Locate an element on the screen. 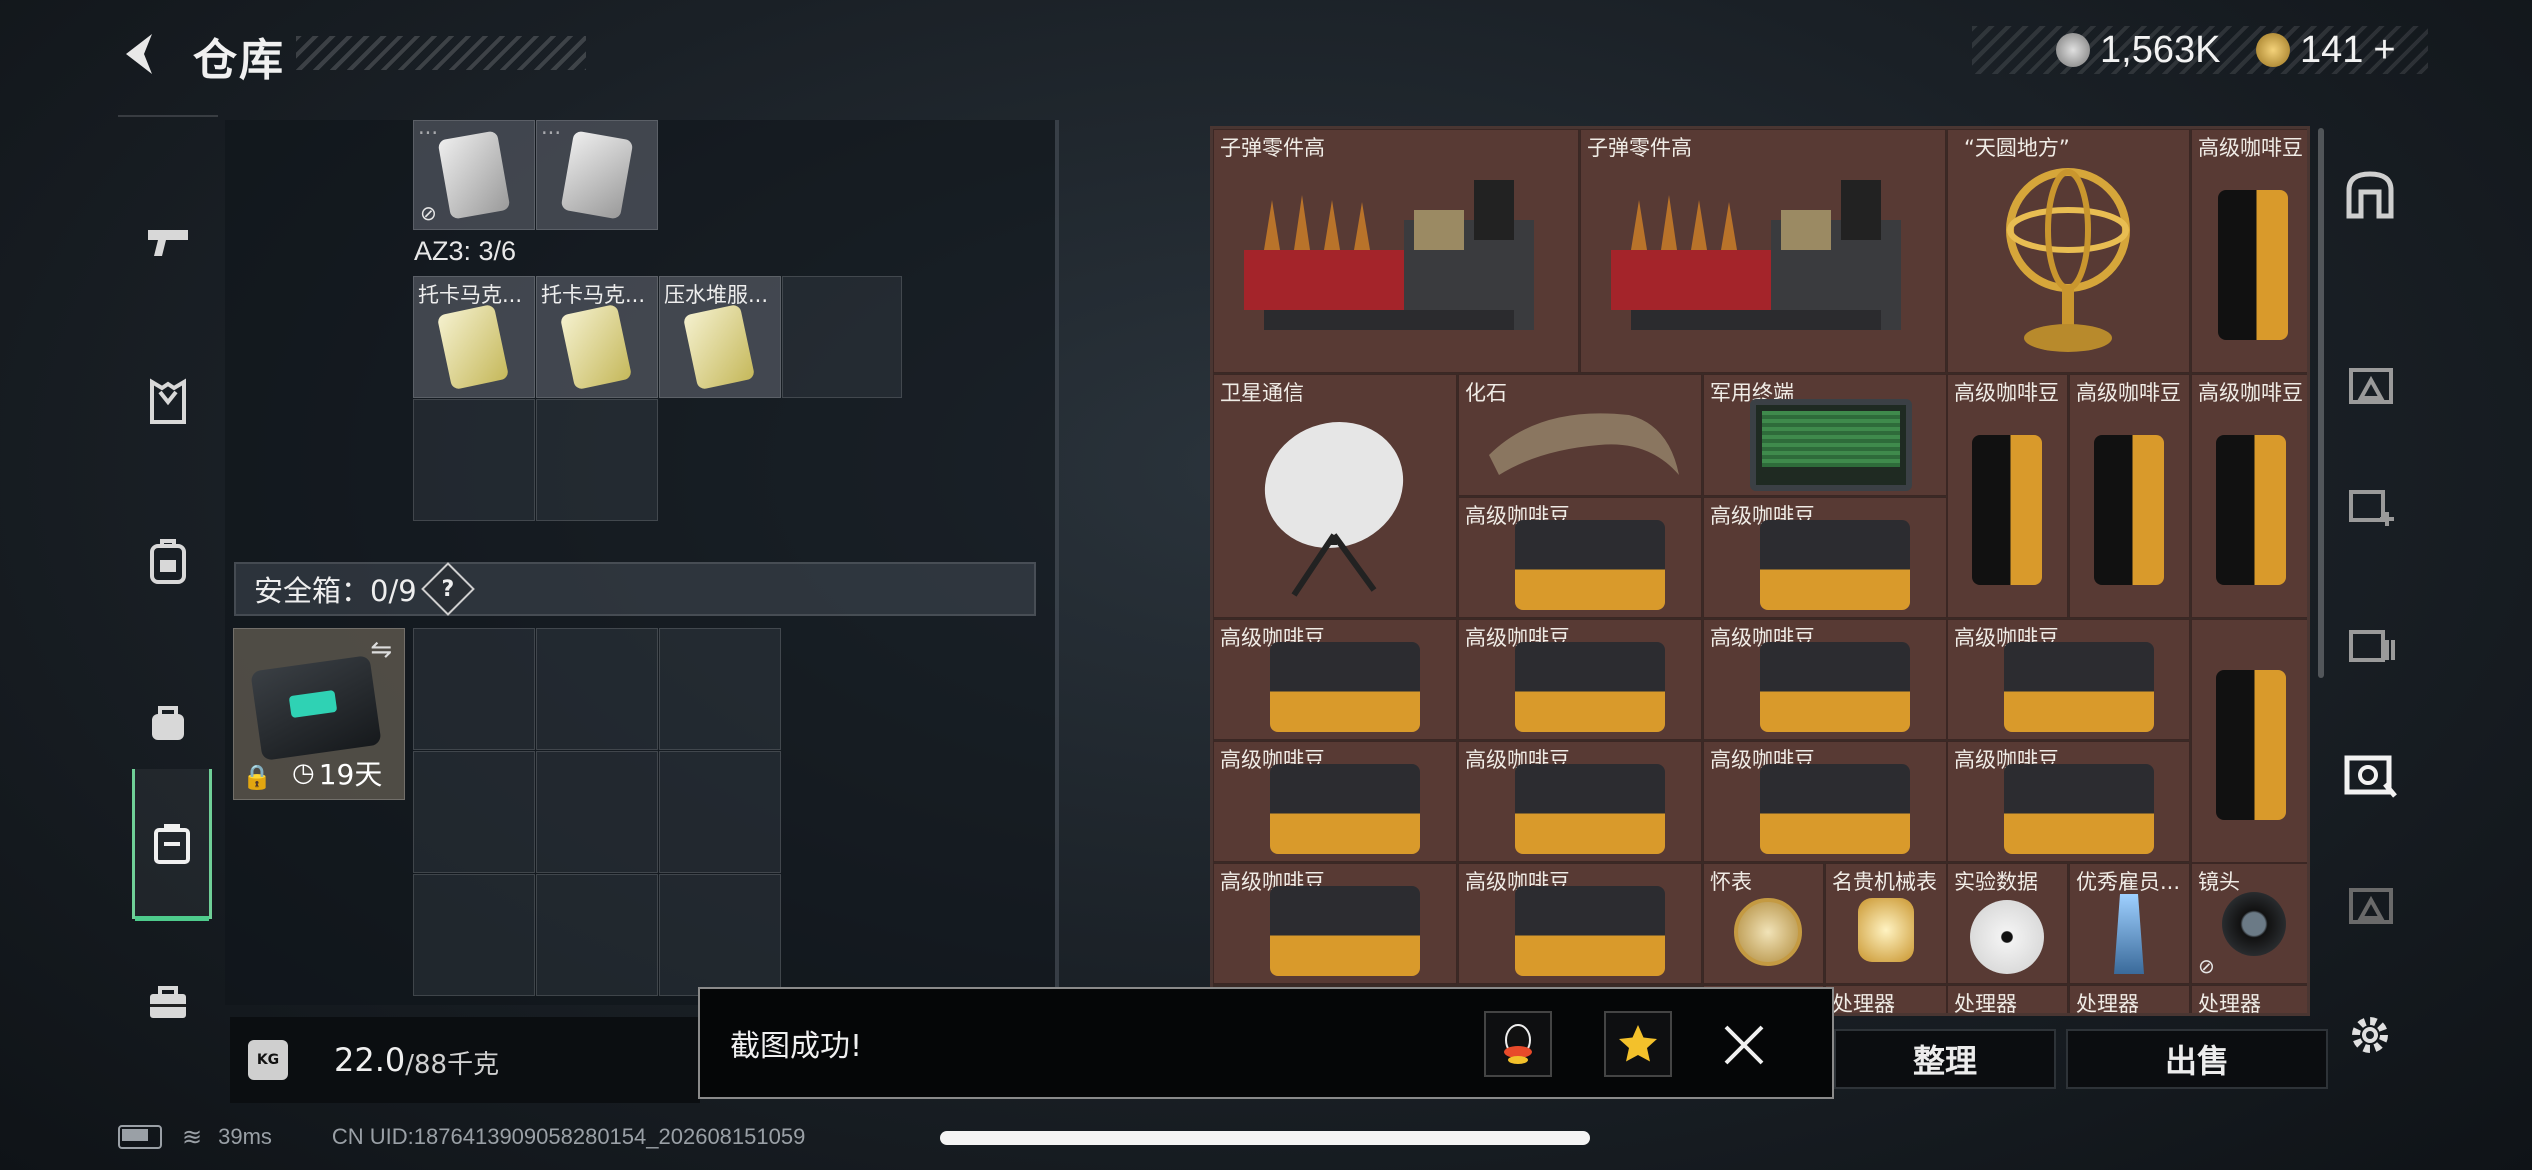 This screenshot has width=2532, height=1170. toolbox-icon is located at coordinates (168, 1002).